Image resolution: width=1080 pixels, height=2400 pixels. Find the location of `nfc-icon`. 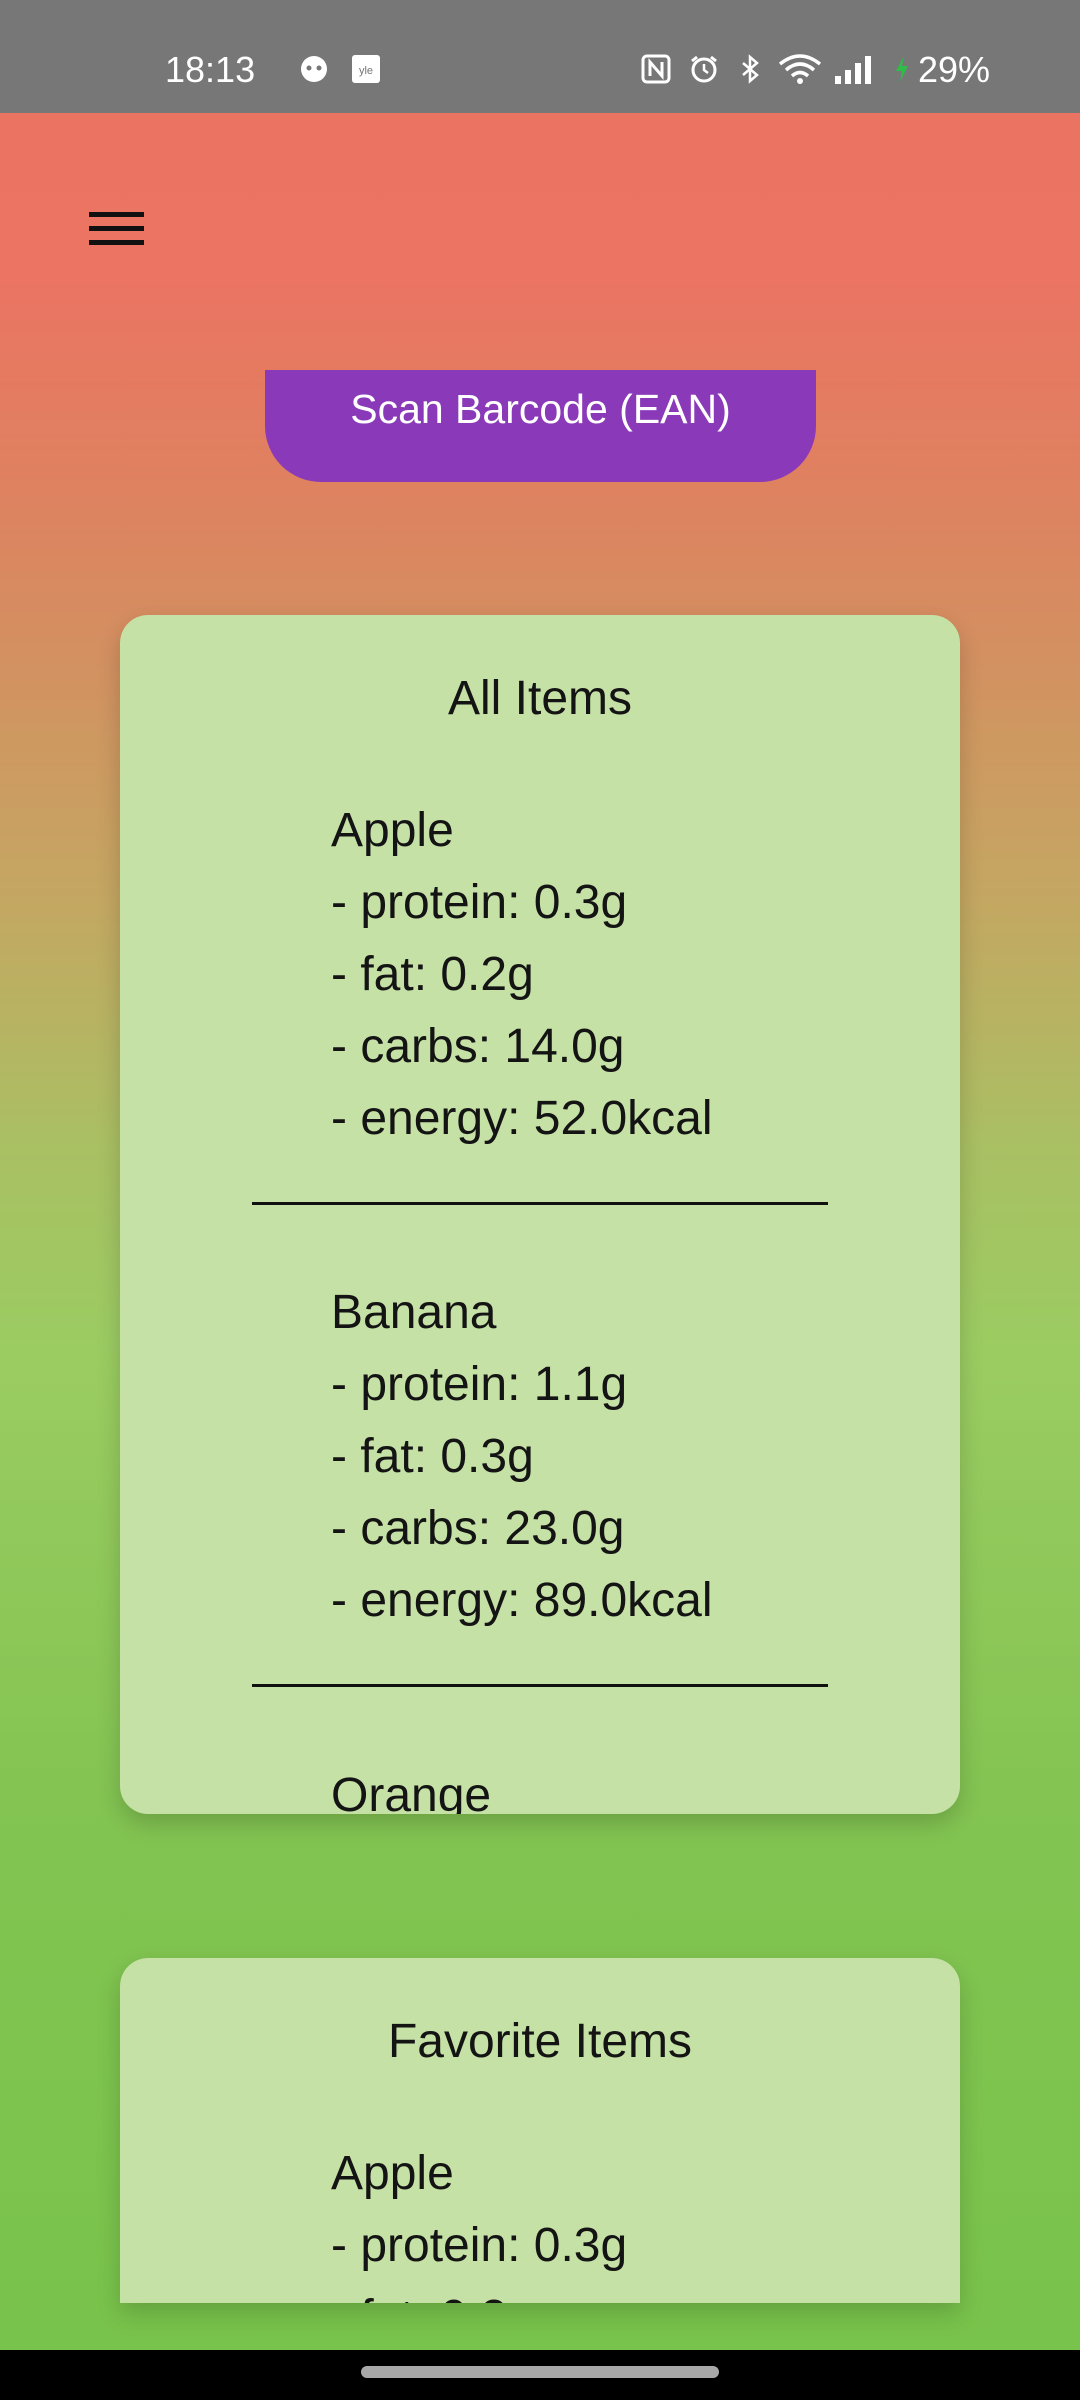

nfc-icon is located at coordinates (656, 69).